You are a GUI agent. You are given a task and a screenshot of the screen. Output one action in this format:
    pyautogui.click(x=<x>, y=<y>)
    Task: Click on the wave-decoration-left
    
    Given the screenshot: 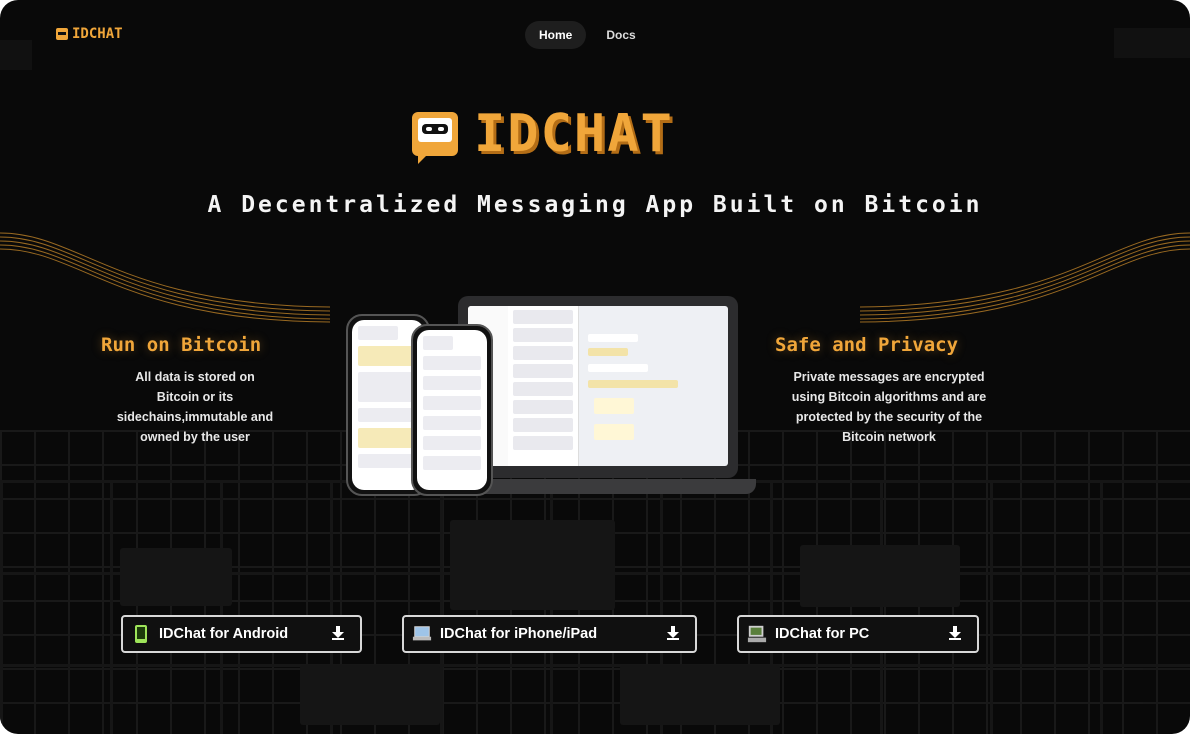 What is the action you would take?
    pyautogui.click(x=165, y=277)
    